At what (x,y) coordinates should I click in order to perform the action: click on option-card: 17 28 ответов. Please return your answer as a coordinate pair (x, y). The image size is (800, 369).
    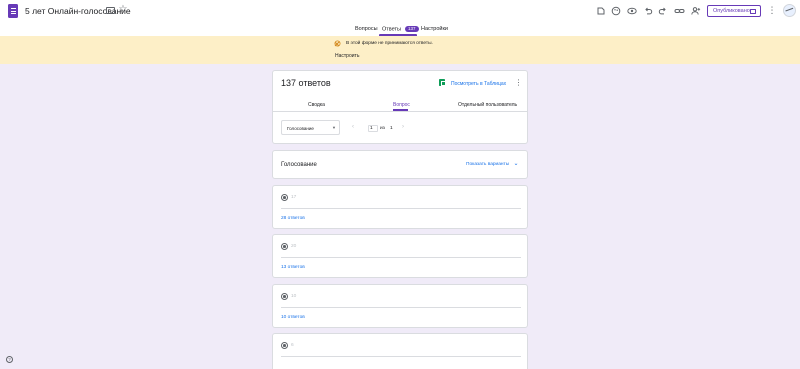
    Looking at the image, I should click on (400, 207).